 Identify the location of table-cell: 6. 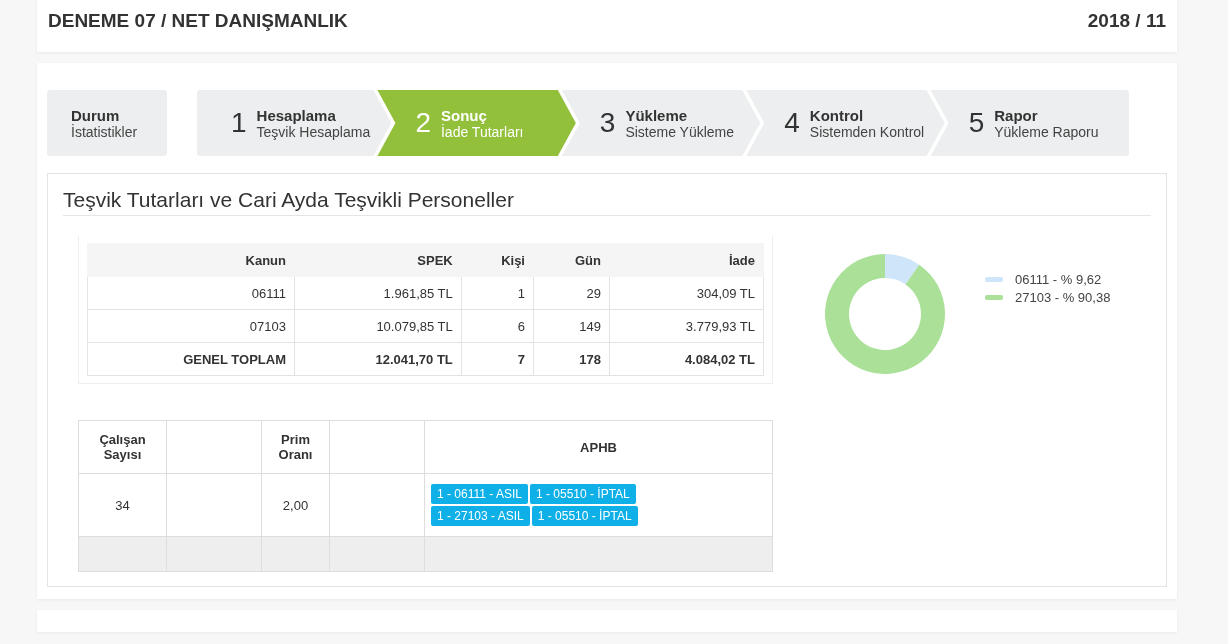
(497, 326).